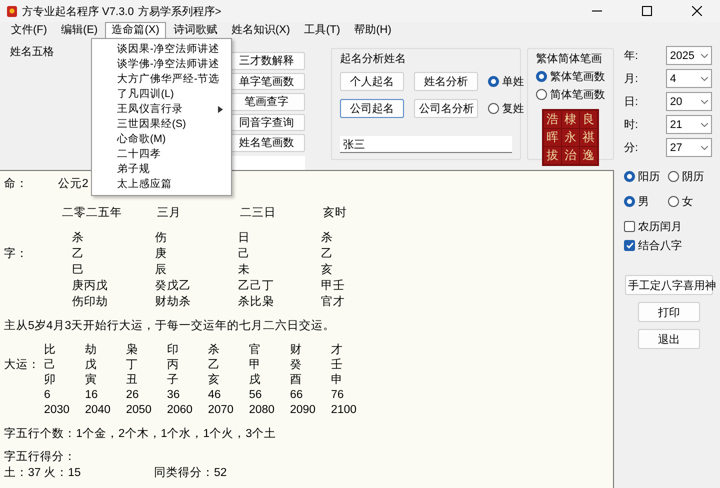  Describe the element at coordinates (139, 410) in the screenshot. I see `report-text: 2050` at that location.